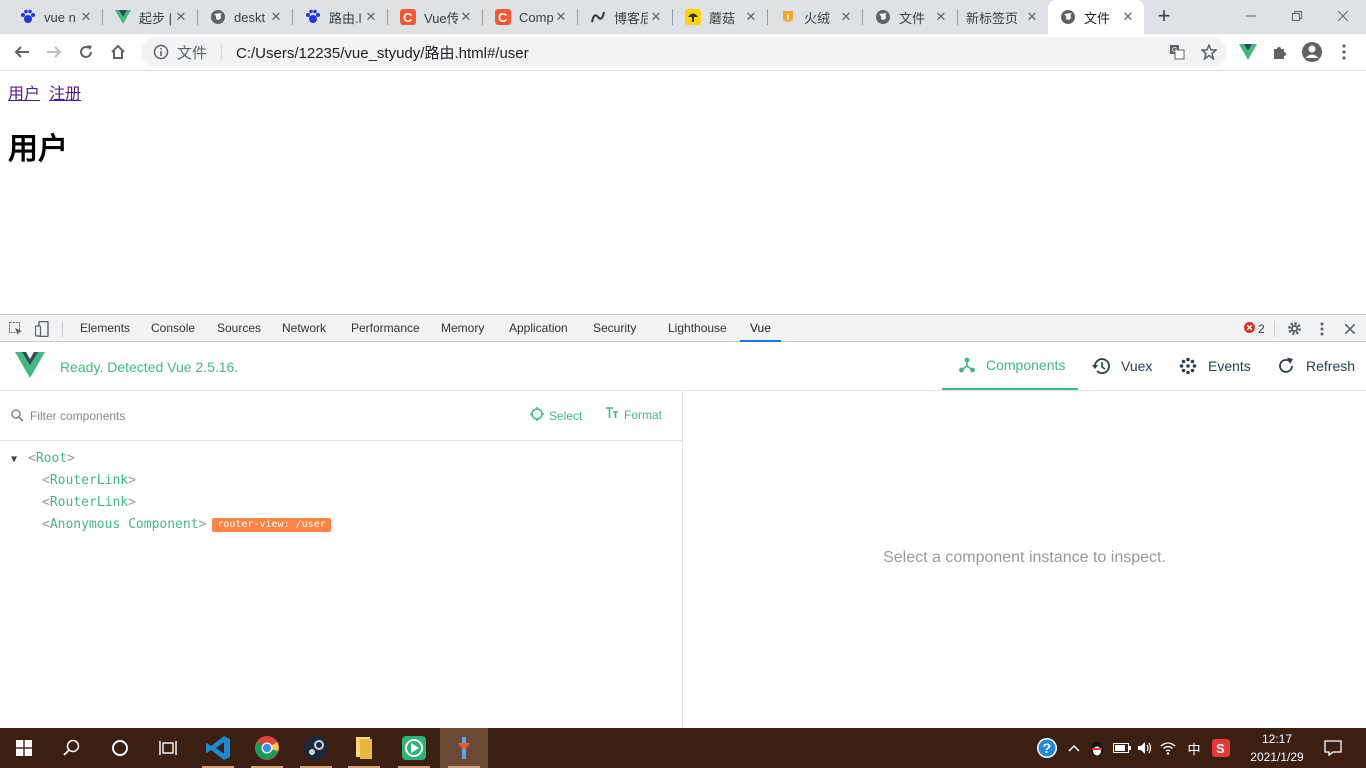  Describe the element at coordinates (1145, 748) in the screenshot. I see `volume-icon` at that location.